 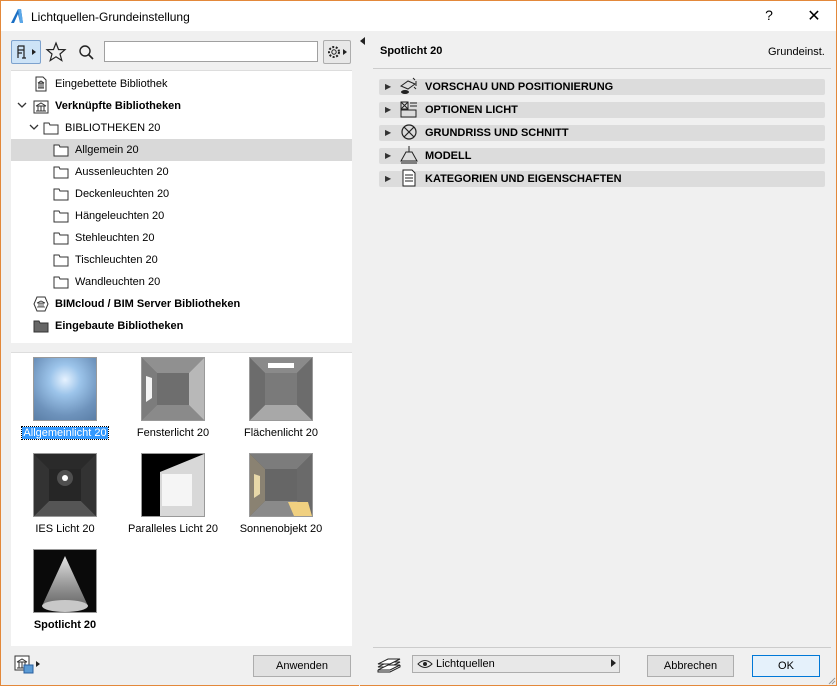 I want to click on tree-item-tischleuchten-20: Tischleuchten 20, so click(x=181, y=260).